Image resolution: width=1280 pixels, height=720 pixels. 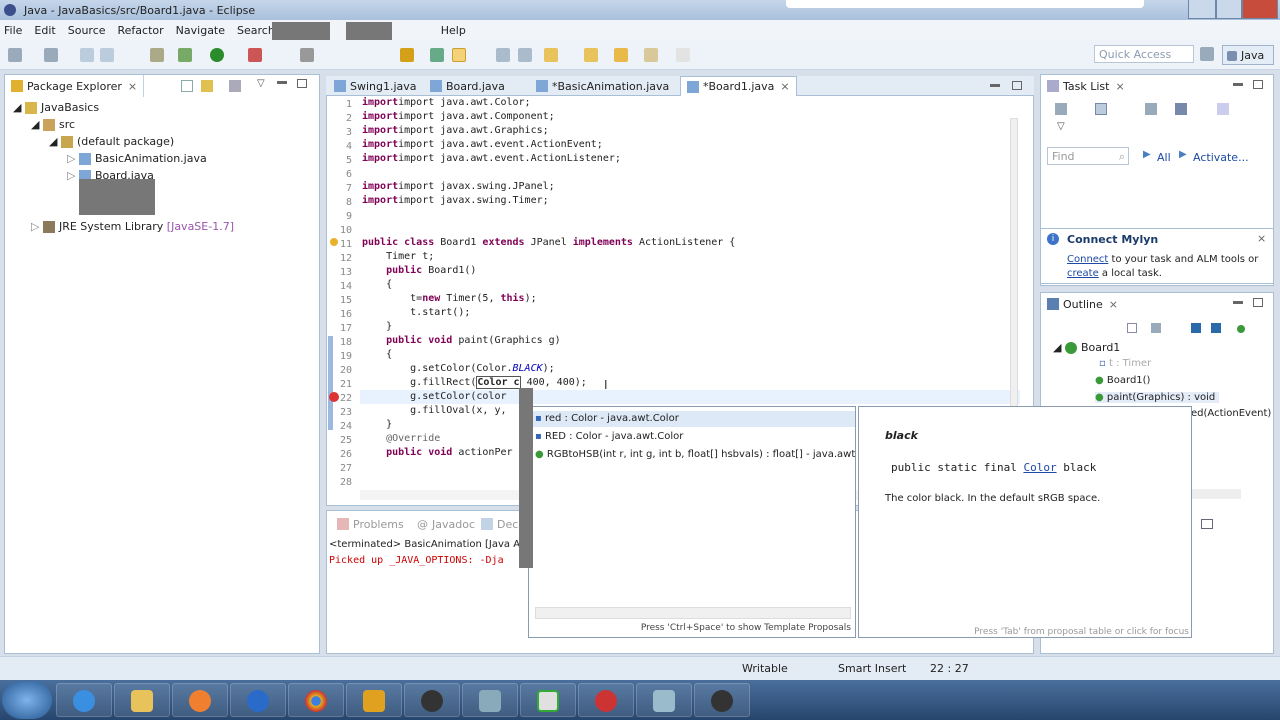 I want to click on tree-item-default-package: ◢ (default package), so click(x=111, y=141).